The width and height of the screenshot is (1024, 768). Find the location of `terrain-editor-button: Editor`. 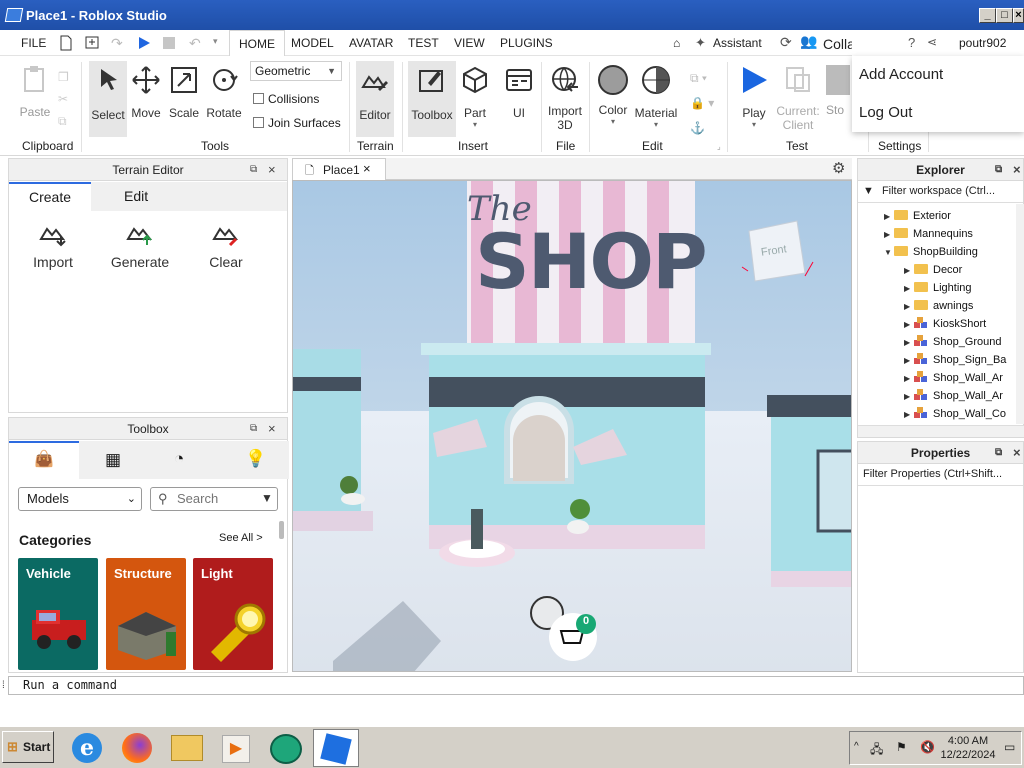

terrain-editor-button: Editor is located at coordinates (375, 99).